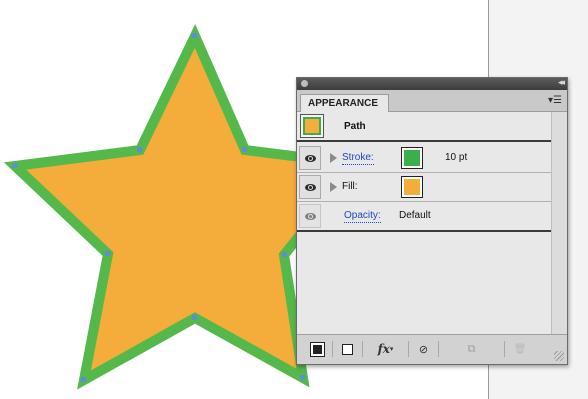 Image resolution: width=588 pixels, height=399 pixels. What do you see at coordinates (559, 223) in the screenshot?
I see `panel-scrollbar` at bounding box center [559, 223].